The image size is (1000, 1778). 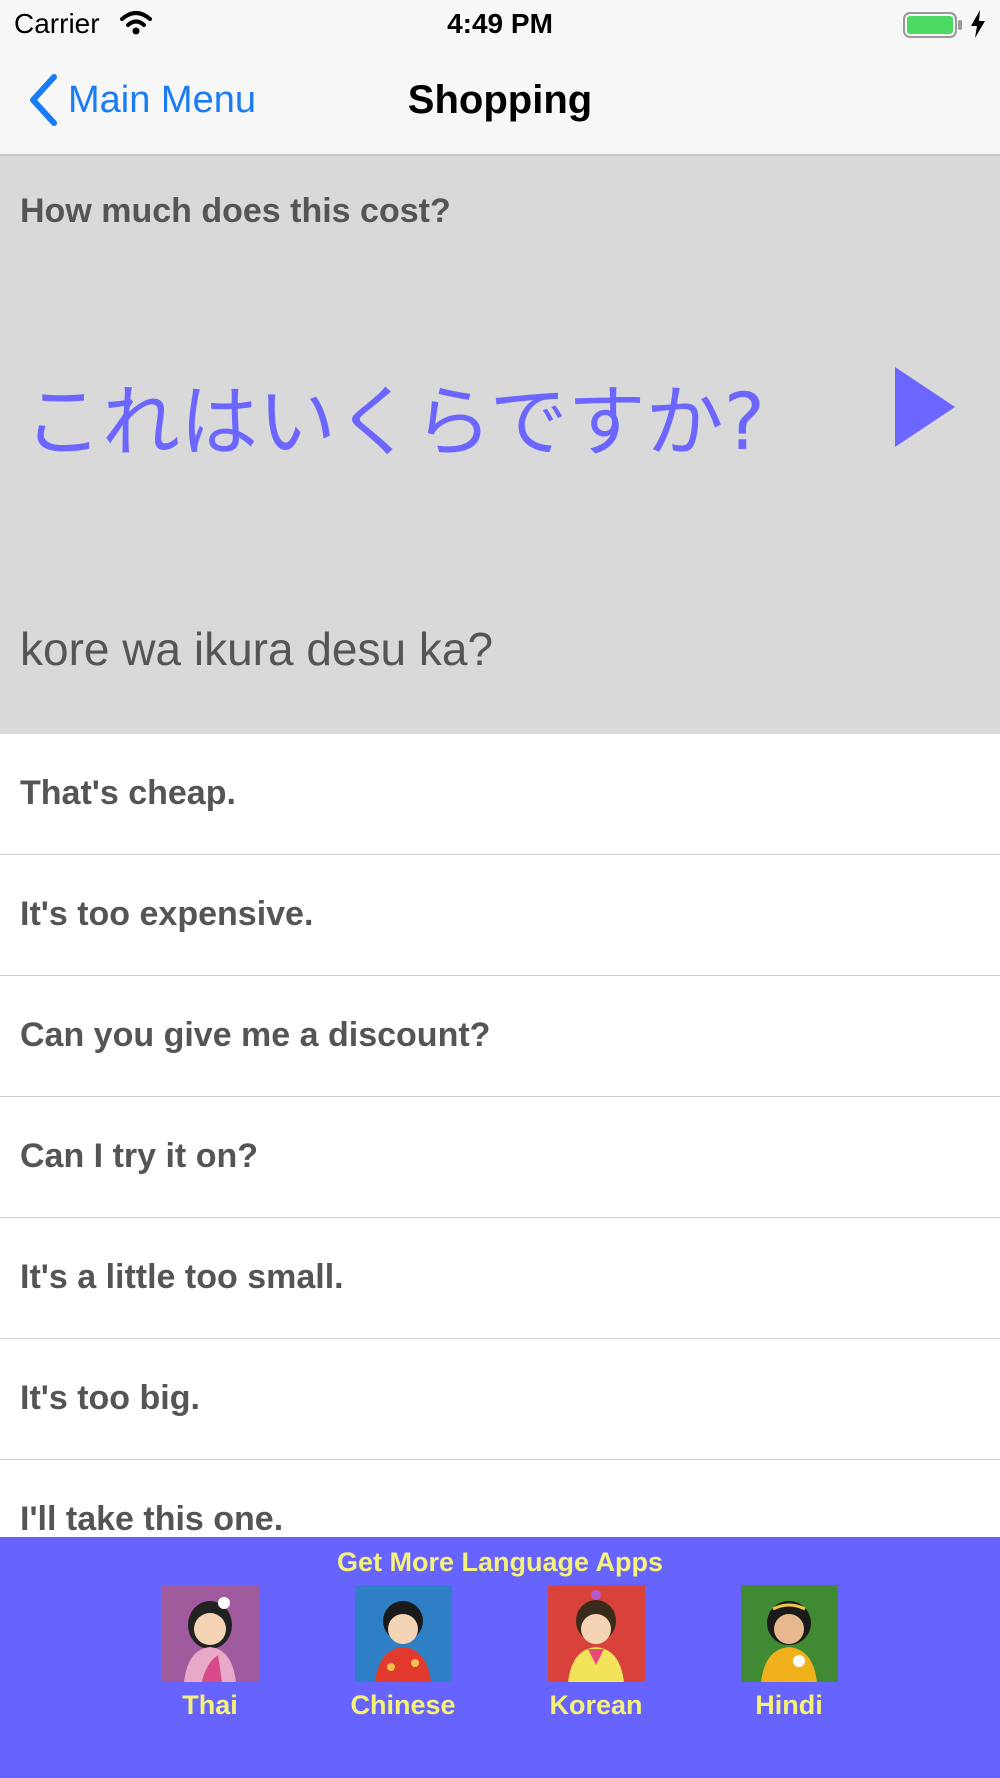 I want to click on list-item-label: That's cheap., so click(x=128, y=793).